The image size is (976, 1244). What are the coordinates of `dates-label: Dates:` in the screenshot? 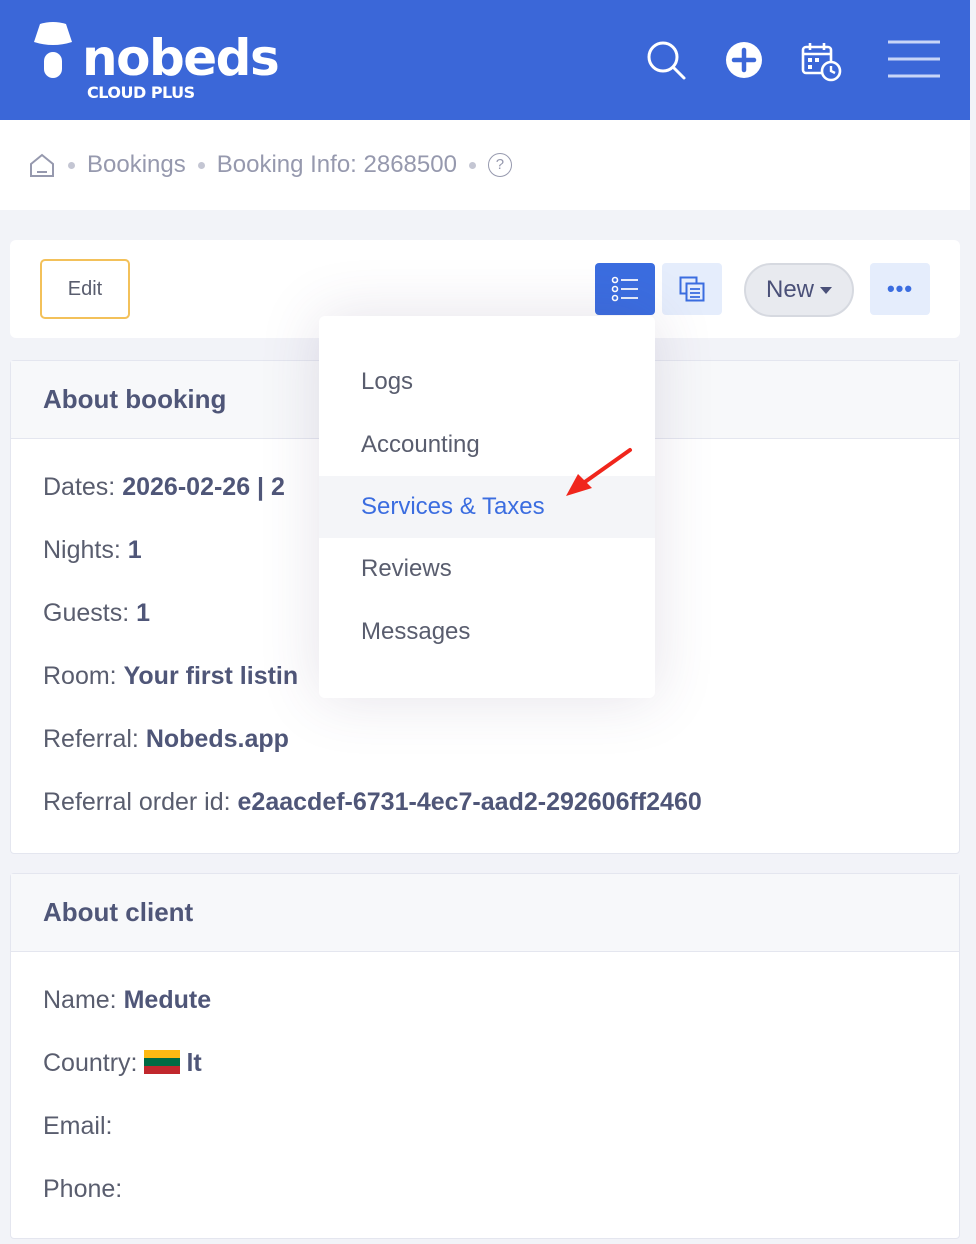 It's located at (79, 487).